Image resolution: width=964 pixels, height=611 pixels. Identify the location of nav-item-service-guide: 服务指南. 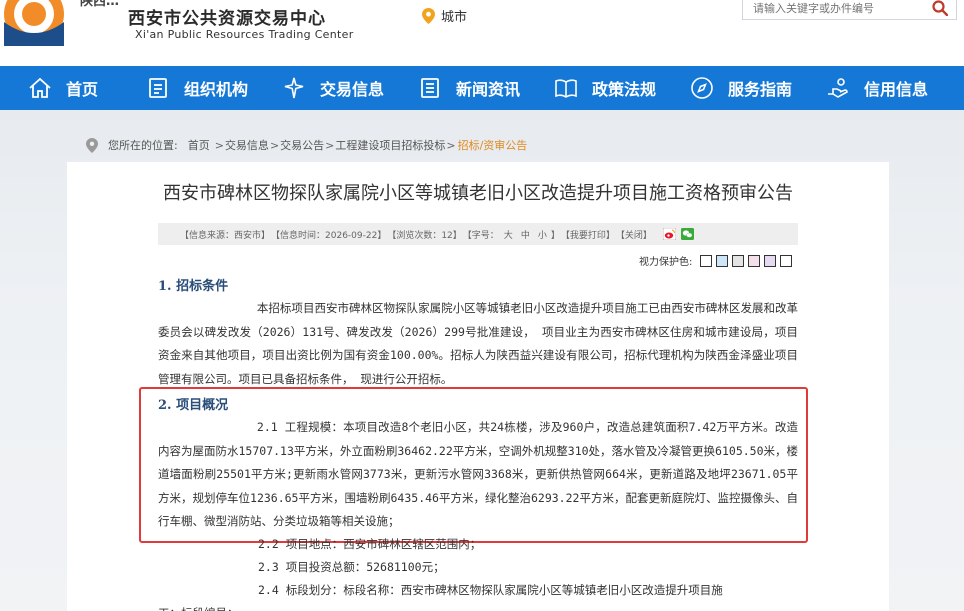
(741, 88).